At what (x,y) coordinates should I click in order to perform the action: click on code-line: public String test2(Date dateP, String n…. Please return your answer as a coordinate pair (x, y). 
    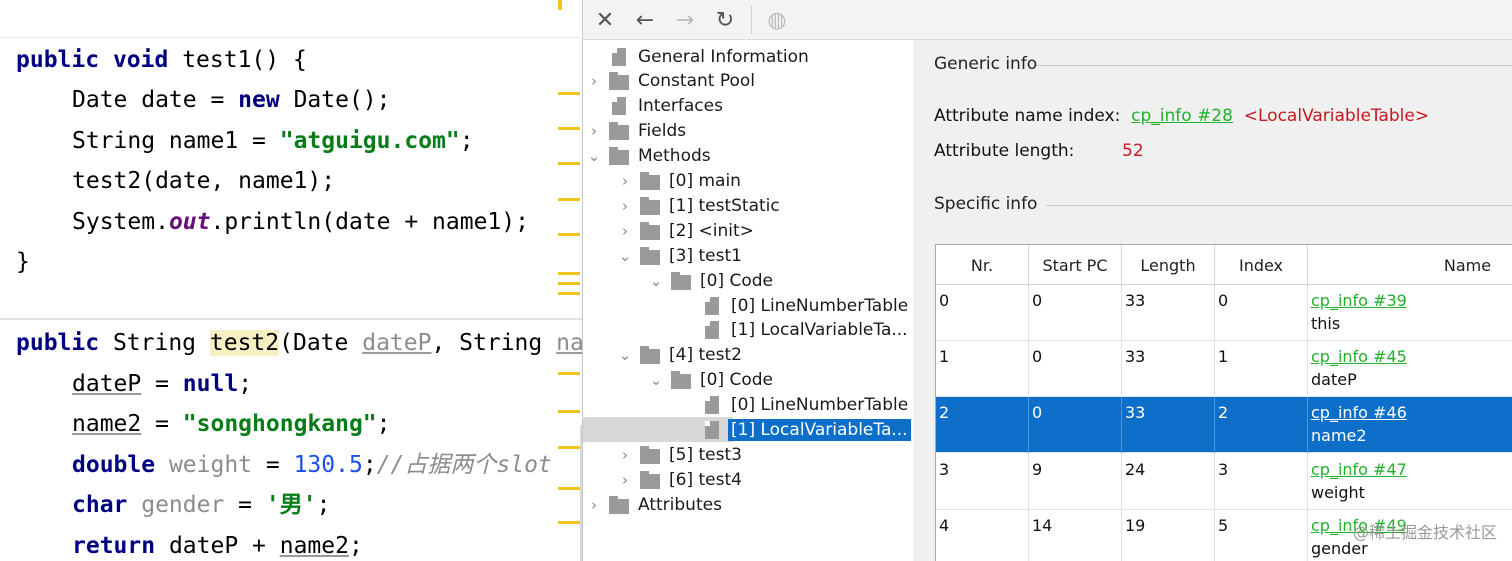
    Looking at the image, I should click on (299, 343).